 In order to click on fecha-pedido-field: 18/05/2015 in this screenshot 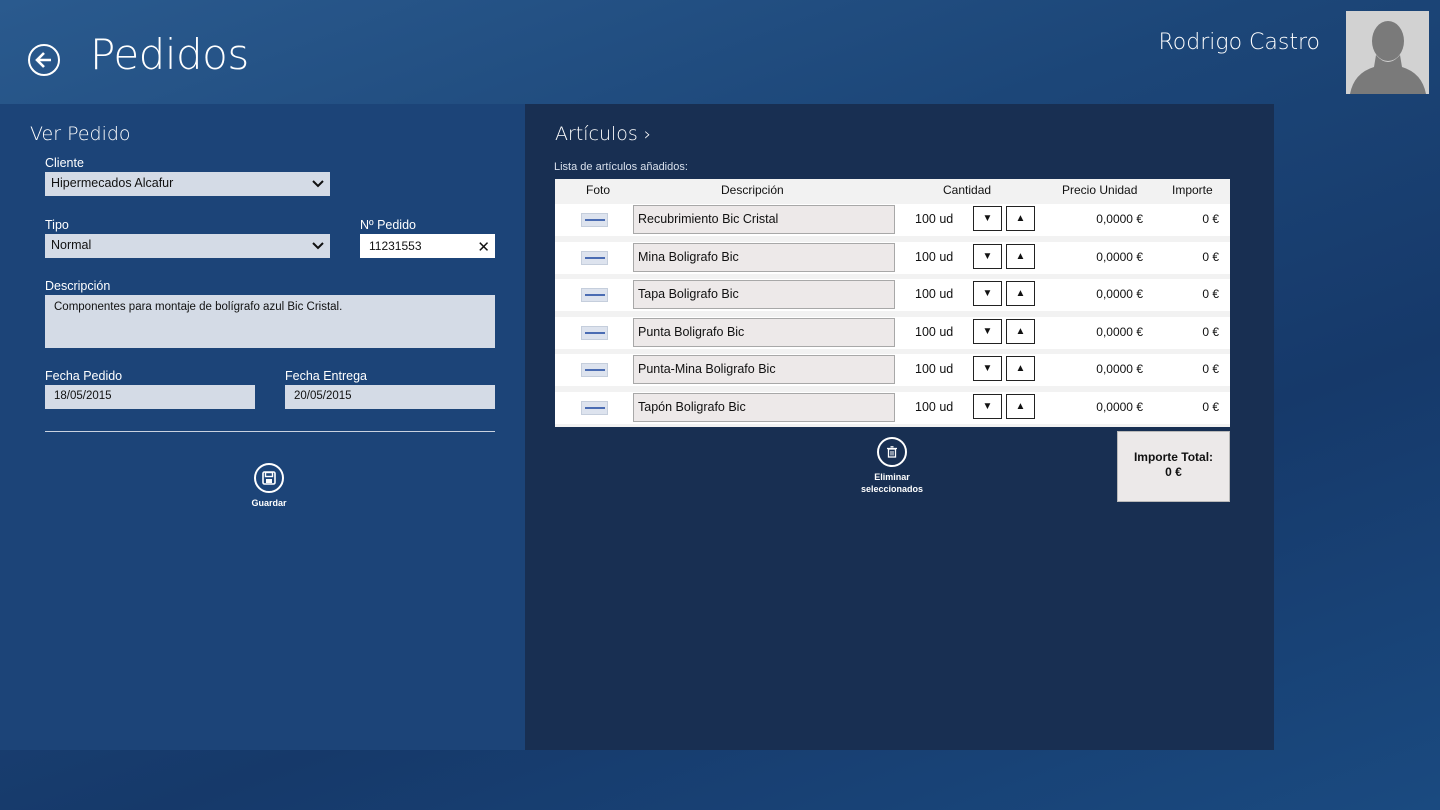, I will do `click(150, 397)`.